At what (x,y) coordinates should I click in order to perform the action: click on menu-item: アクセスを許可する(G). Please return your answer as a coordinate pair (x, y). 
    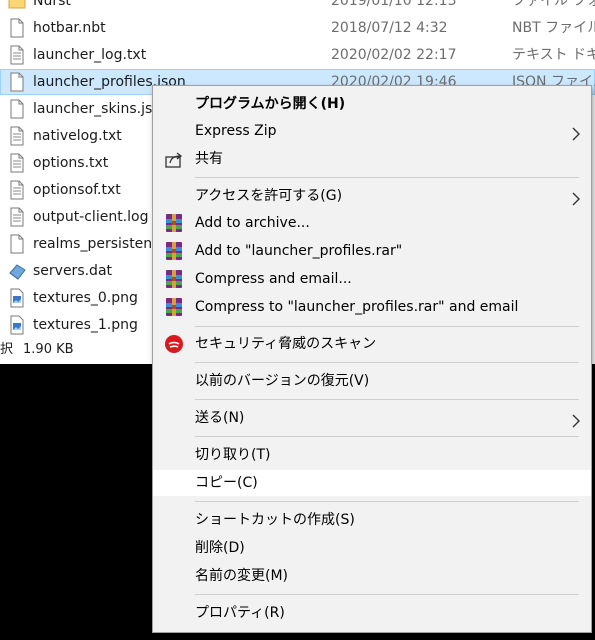
    Looking at the image, I should click on (372, 196).